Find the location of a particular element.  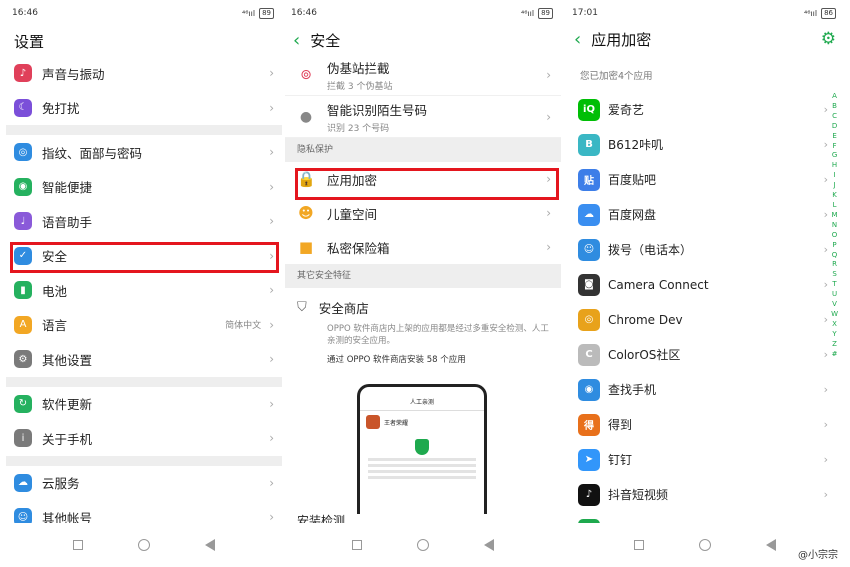

settings-item: ♪ 声音与振动 › is located at coordinates (144, 73).